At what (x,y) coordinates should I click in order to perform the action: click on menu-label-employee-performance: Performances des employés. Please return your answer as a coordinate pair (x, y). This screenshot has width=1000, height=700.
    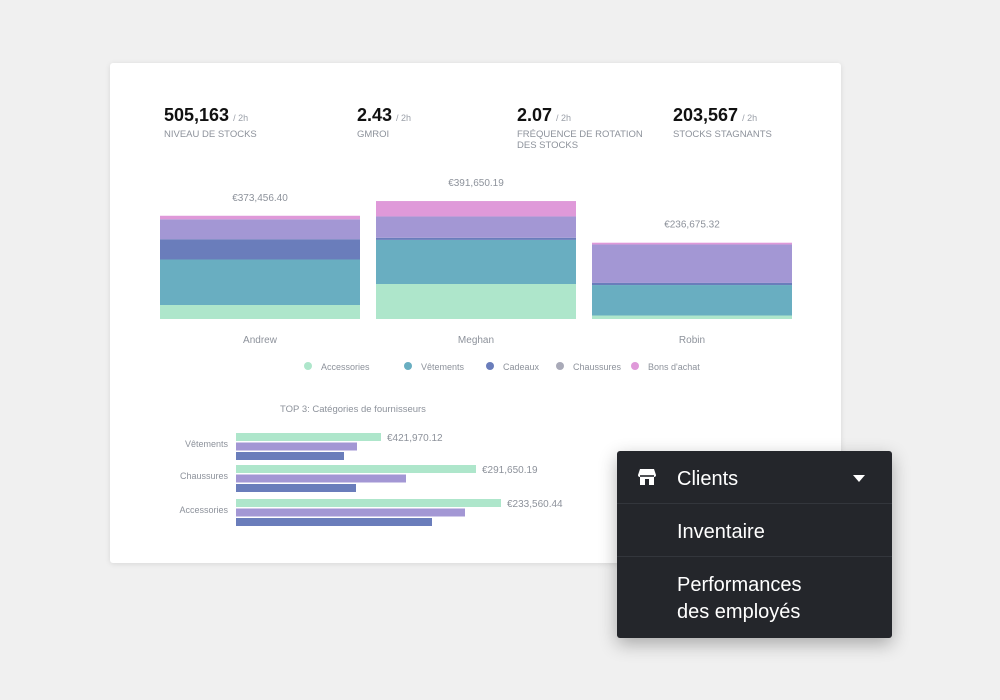
    Looking at the image, I should click on (739, 599).